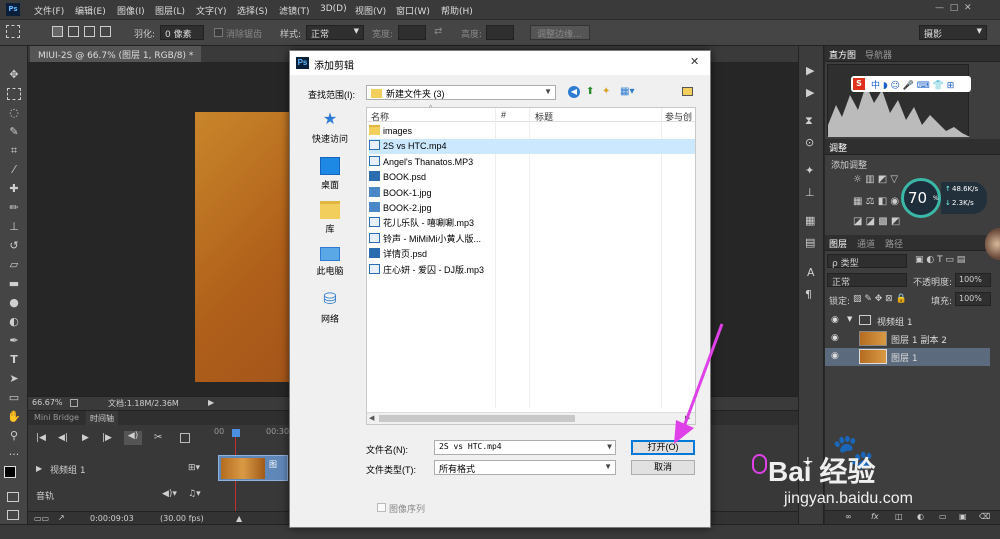 This screenshot has height=539, width=1000. Describe the element at coordinates (13, 31) in the screenshot. I see `marquee-icon` at that location.